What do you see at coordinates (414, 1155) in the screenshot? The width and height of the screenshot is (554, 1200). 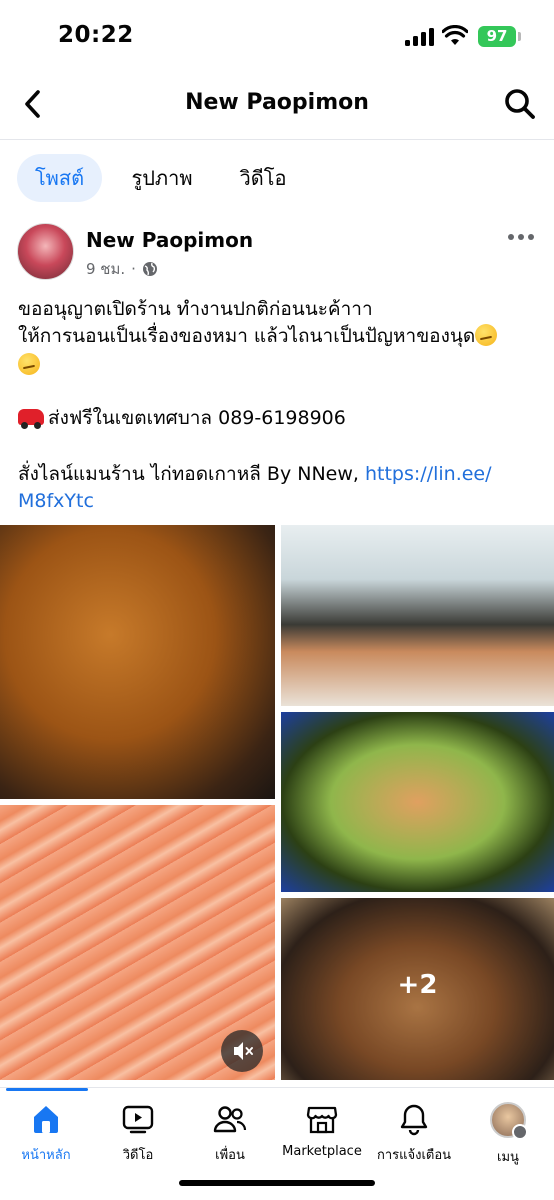 I see `nav-notifications-label: การแจ้งเตือน` at bounding box center [414, 1155].